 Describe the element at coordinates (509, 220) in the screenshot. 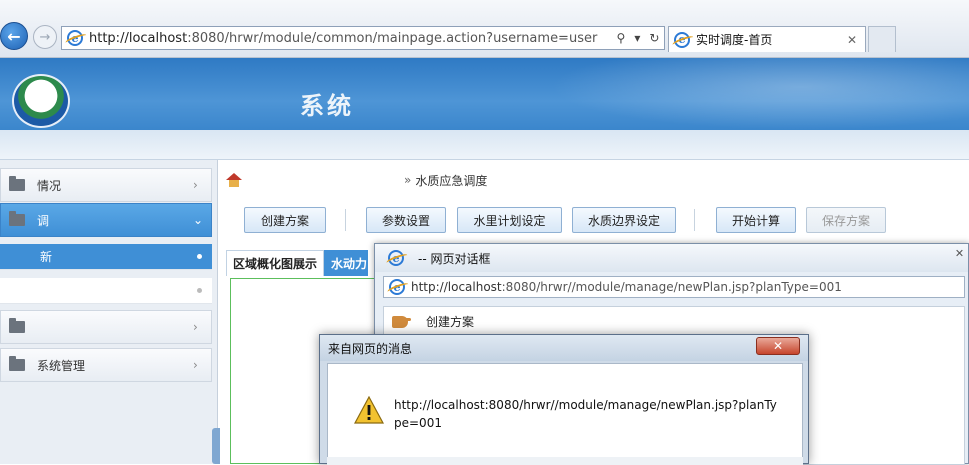

I see `water-plan-button: 水里计划设定` at that location.